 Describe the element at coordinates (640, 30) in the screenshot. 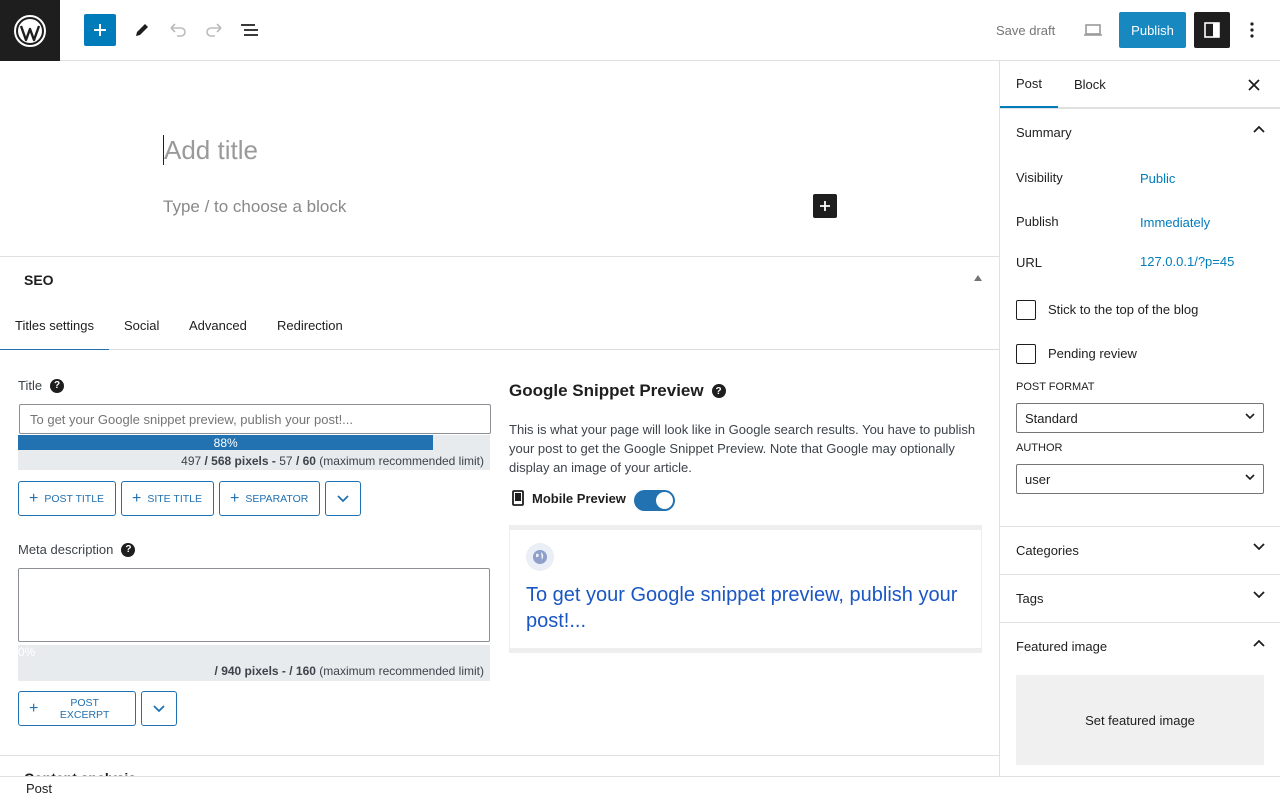

I see `editor-header: Save draft Publish` at that location.